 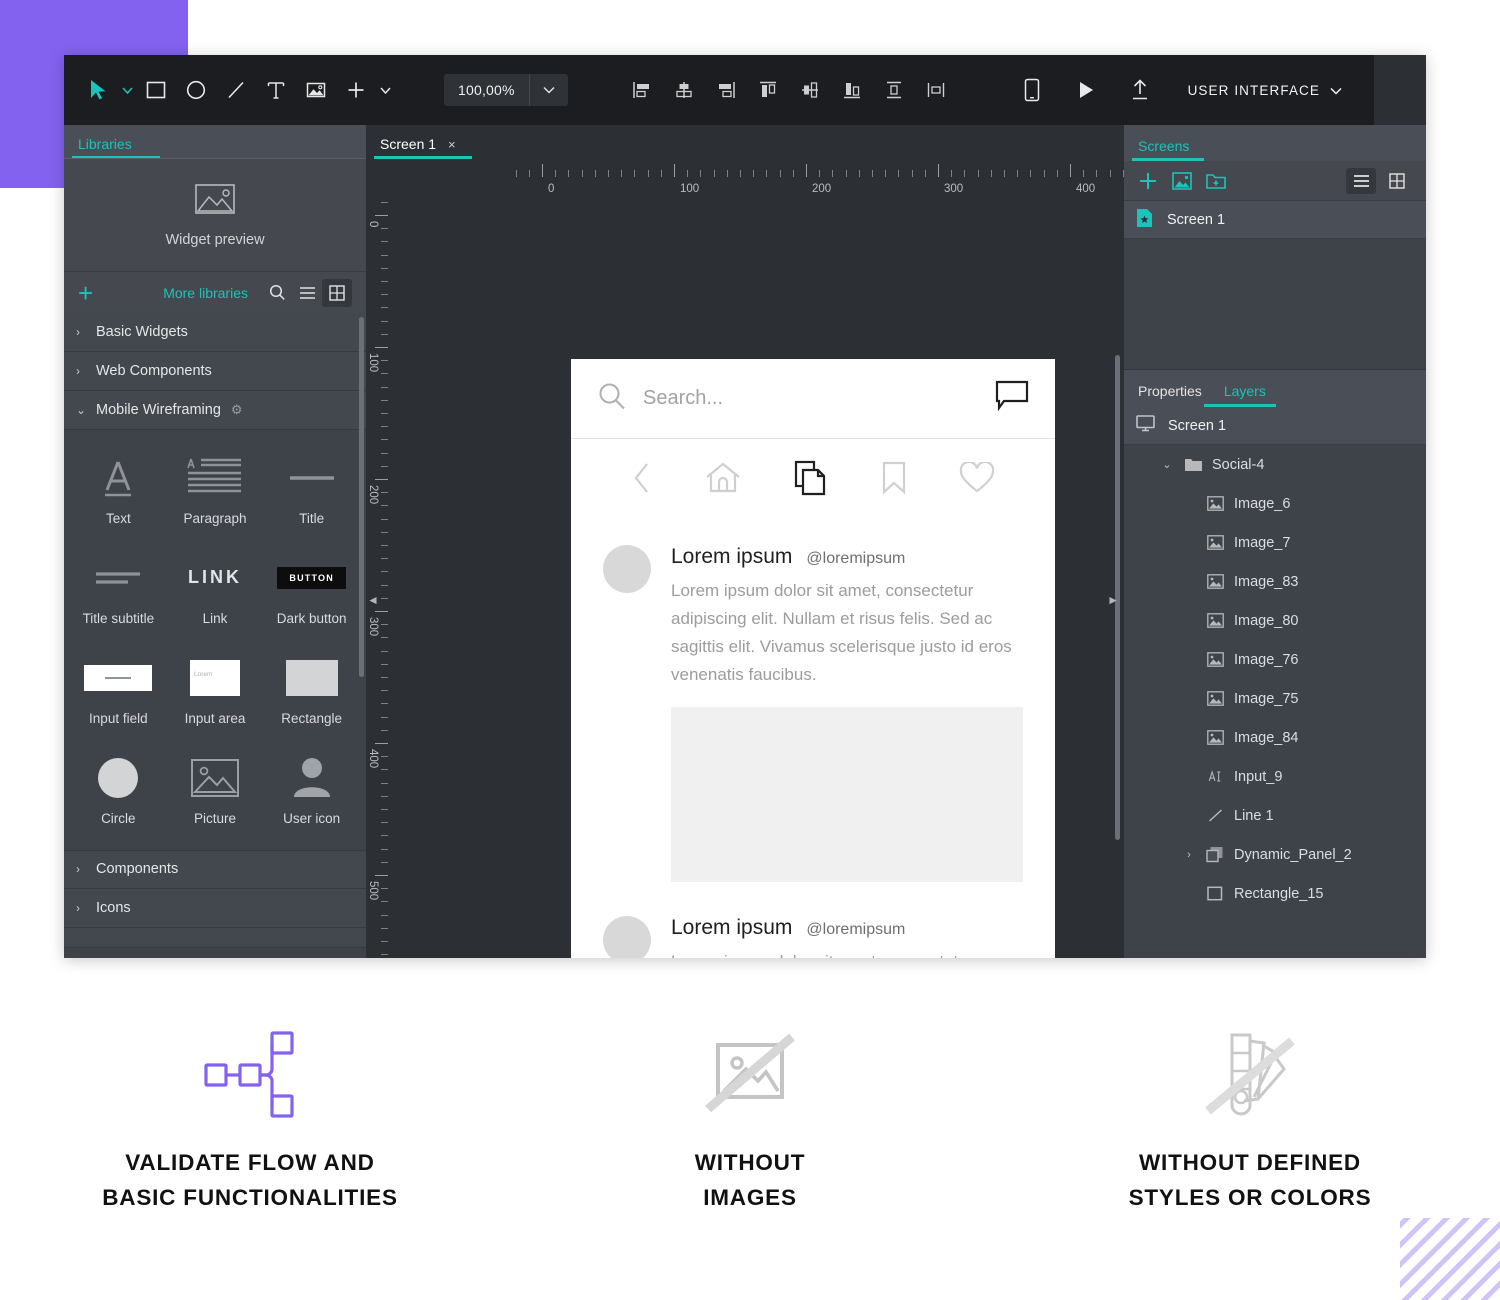 I want to click on input-area-art: Lorem, so click(x=214, y=678).